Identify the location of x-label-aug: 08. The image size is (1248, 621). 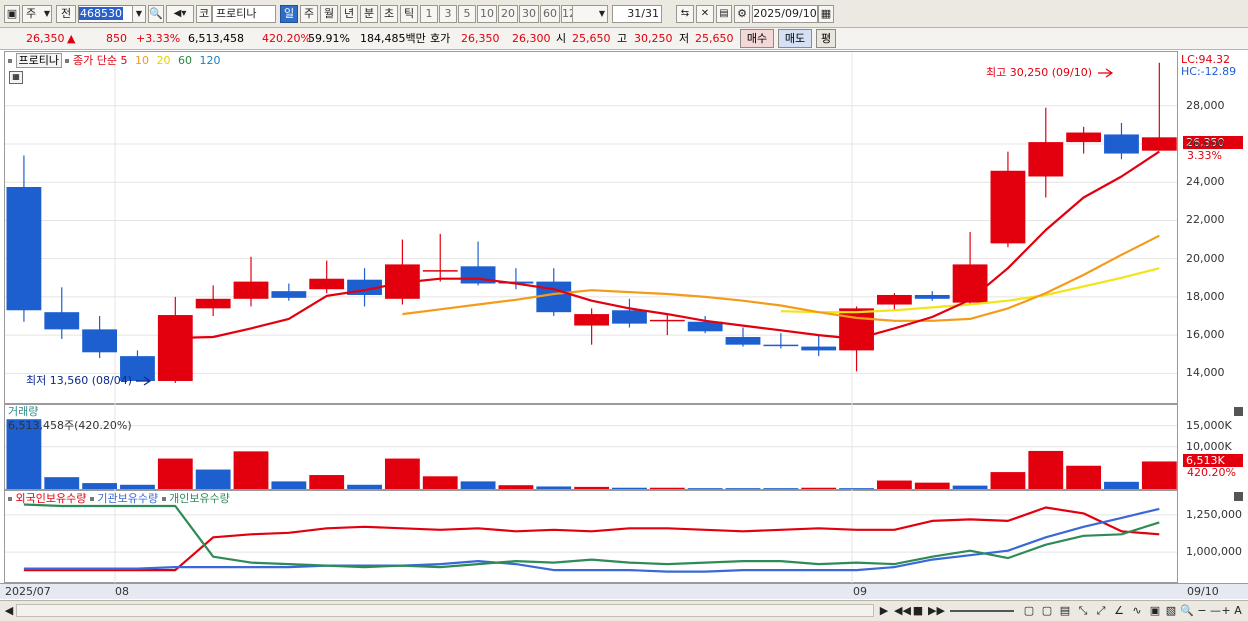
(122, 591).